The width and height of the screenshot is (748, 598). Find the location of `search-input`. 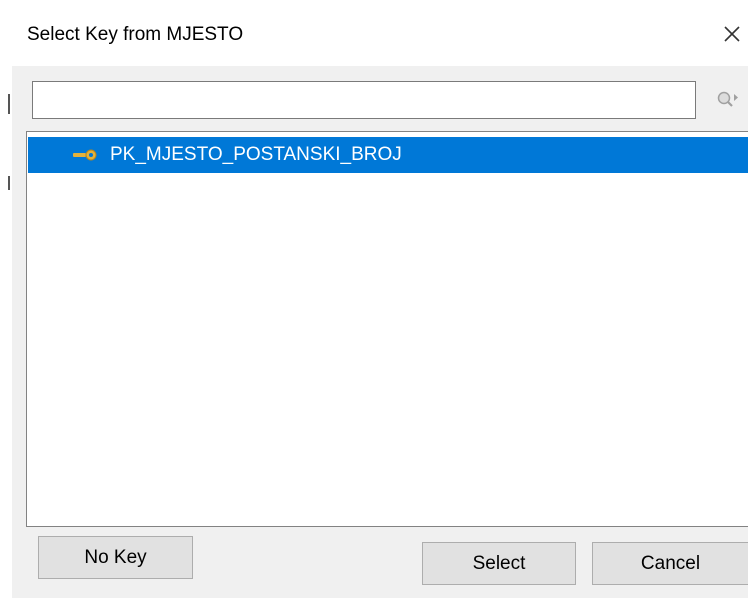

search-input is located at coordinates (364, 100).